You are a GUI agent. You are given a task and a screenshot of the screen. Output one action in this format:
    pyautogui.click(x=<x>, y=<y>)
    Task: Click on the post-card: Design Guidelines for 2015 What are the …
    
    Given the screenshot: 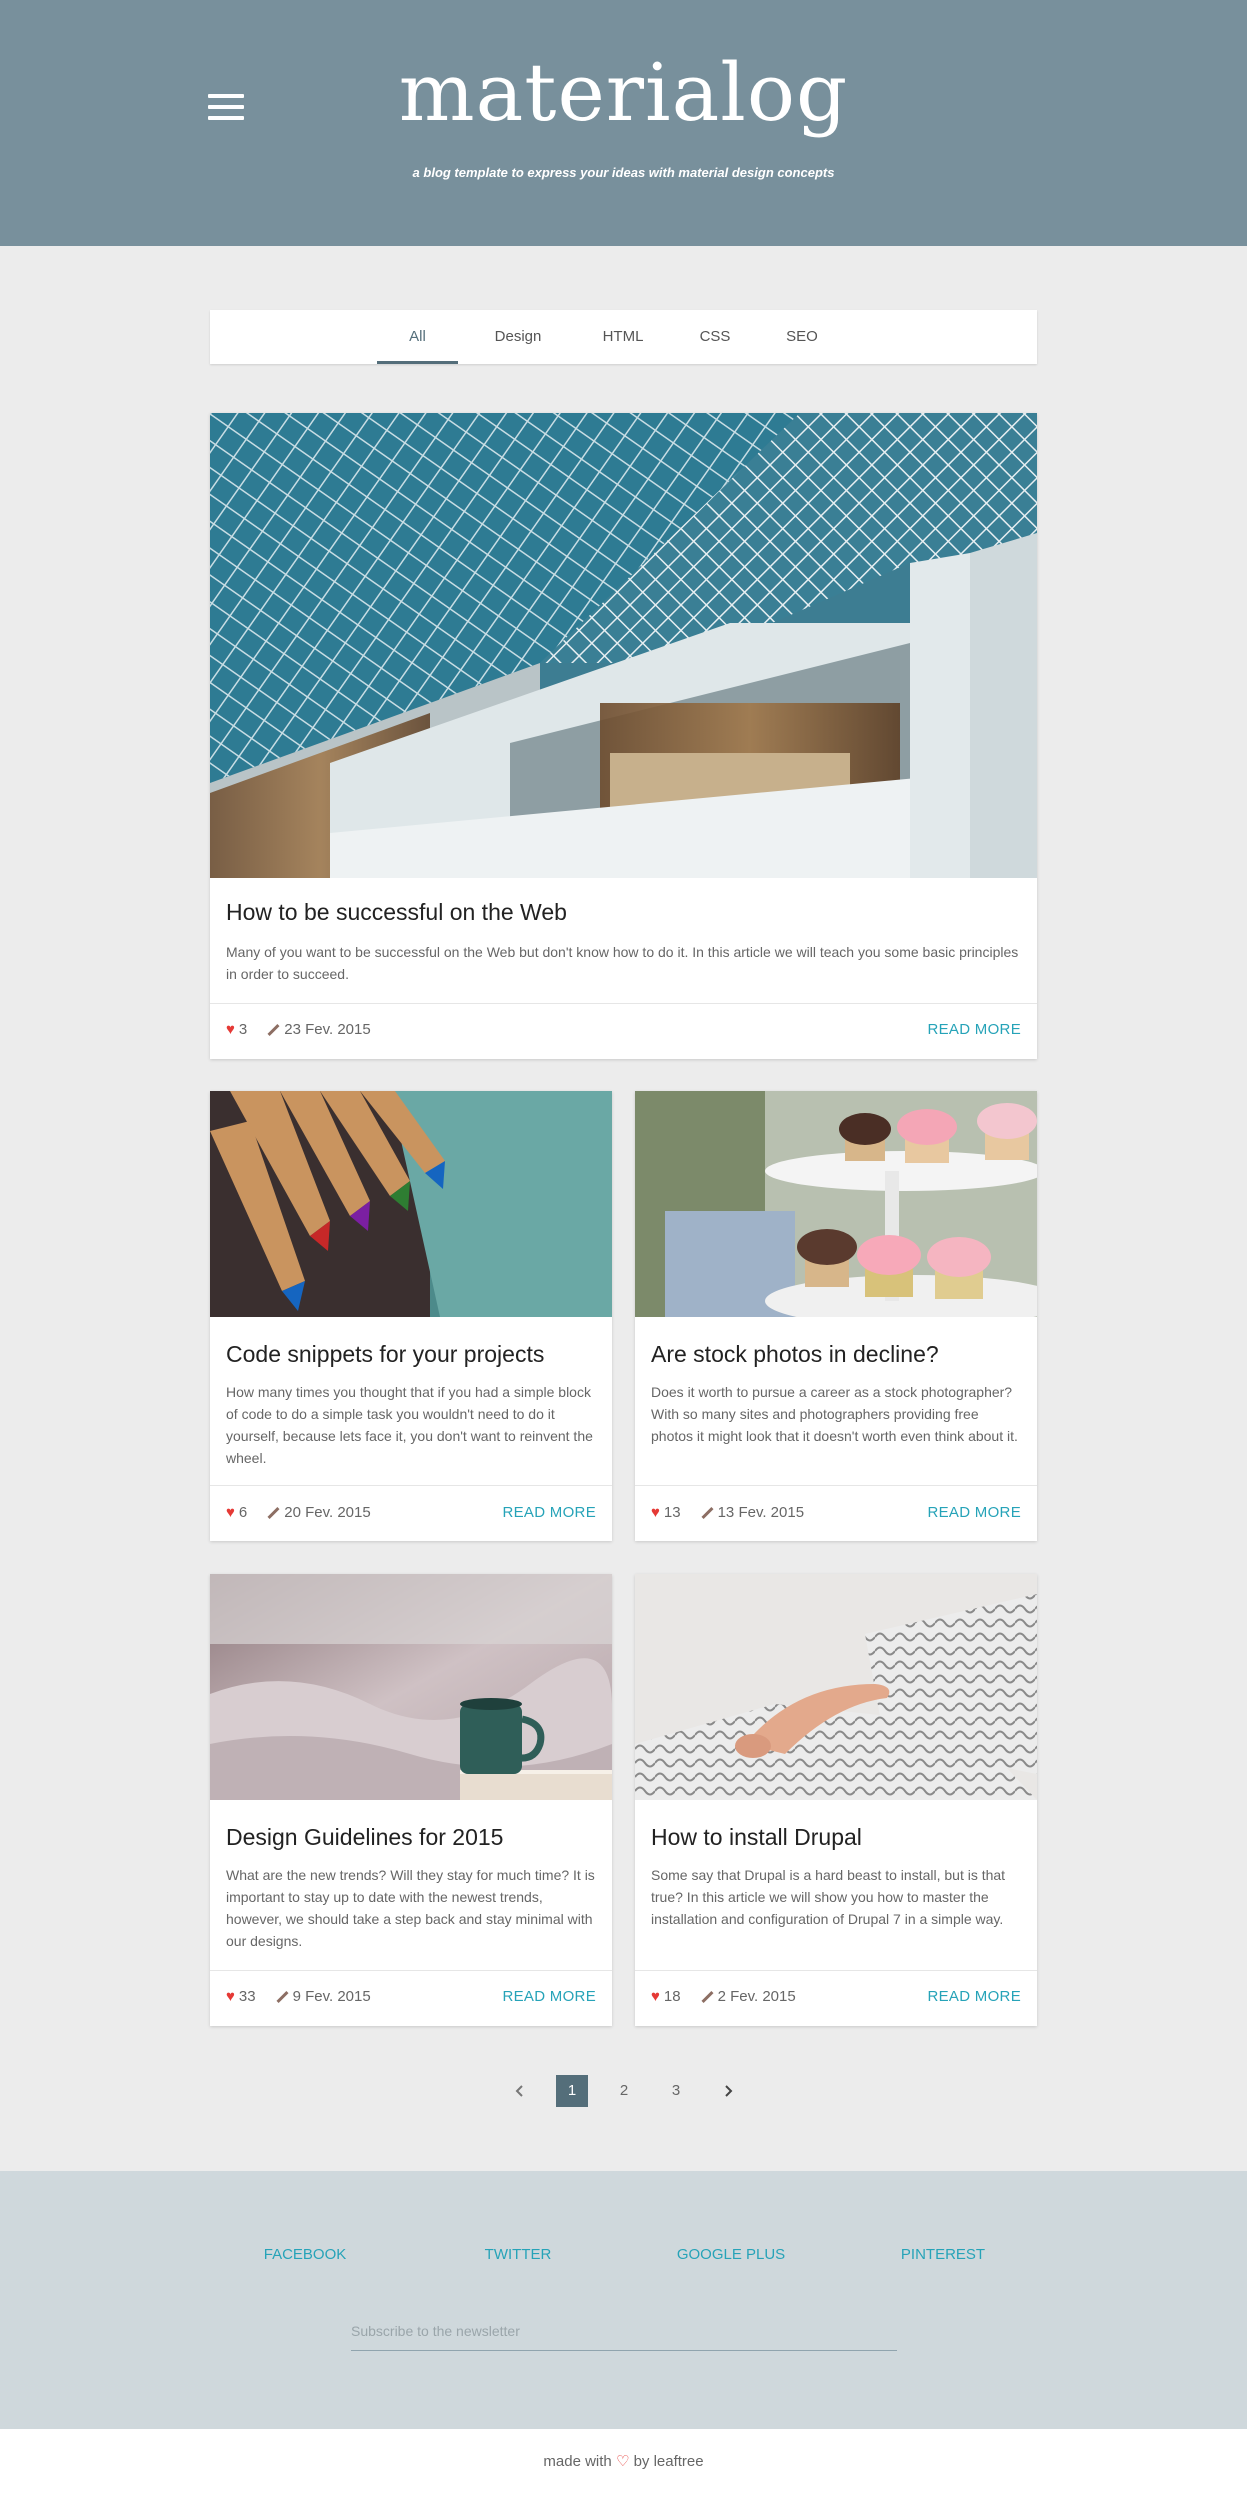 What is the action you would take?
    pyautogui.click(x=411, y=1800)
    